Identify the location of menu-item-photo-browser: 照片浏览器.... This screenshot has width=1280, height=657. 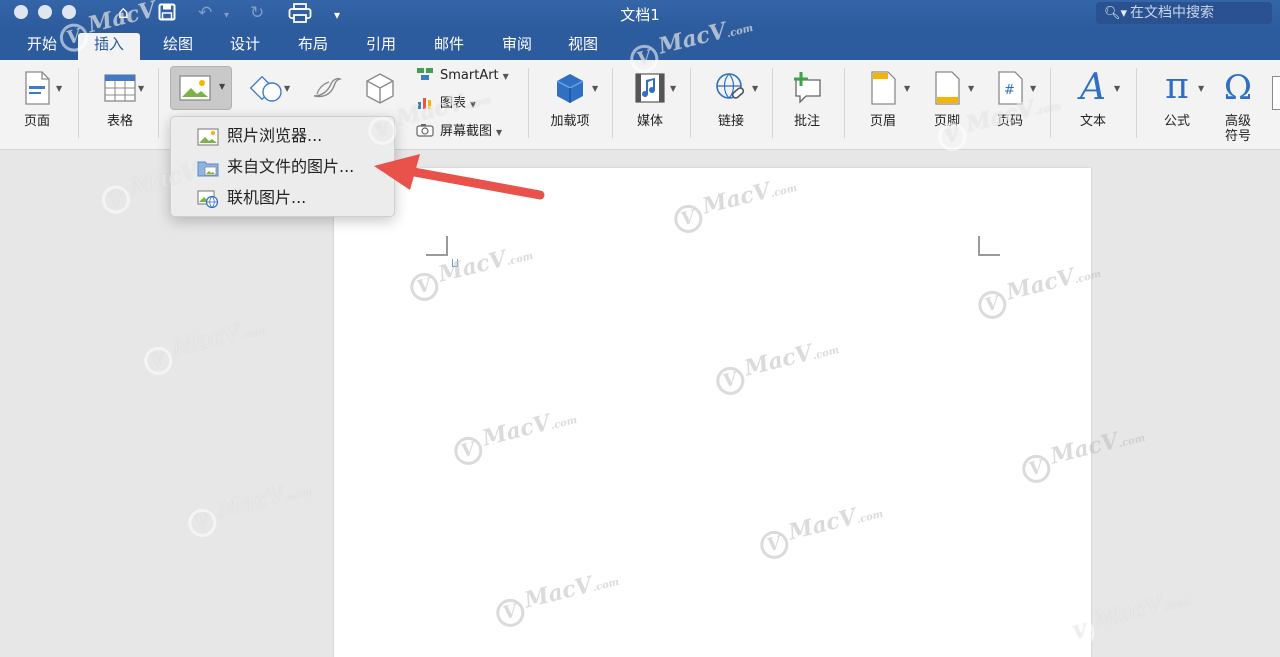
(282, 136).